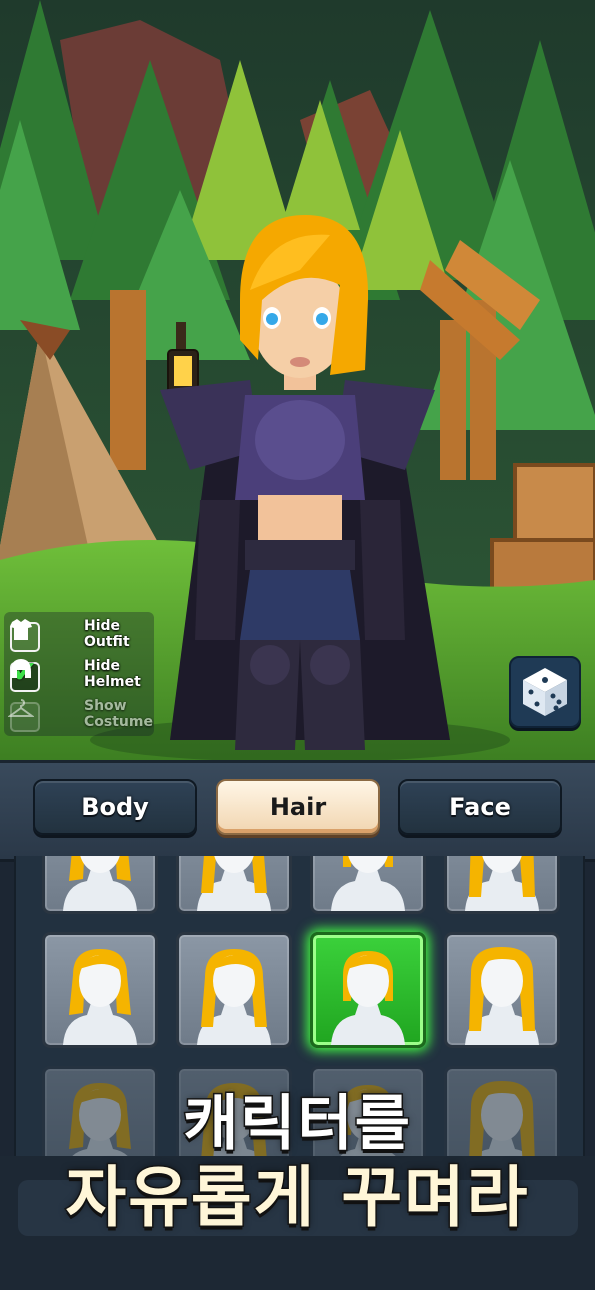  What do you see at coordinates (107, 634) in the screenshot?
I see `hide-outfit-label: Hide Outfit` at bounding box center [107, 634].